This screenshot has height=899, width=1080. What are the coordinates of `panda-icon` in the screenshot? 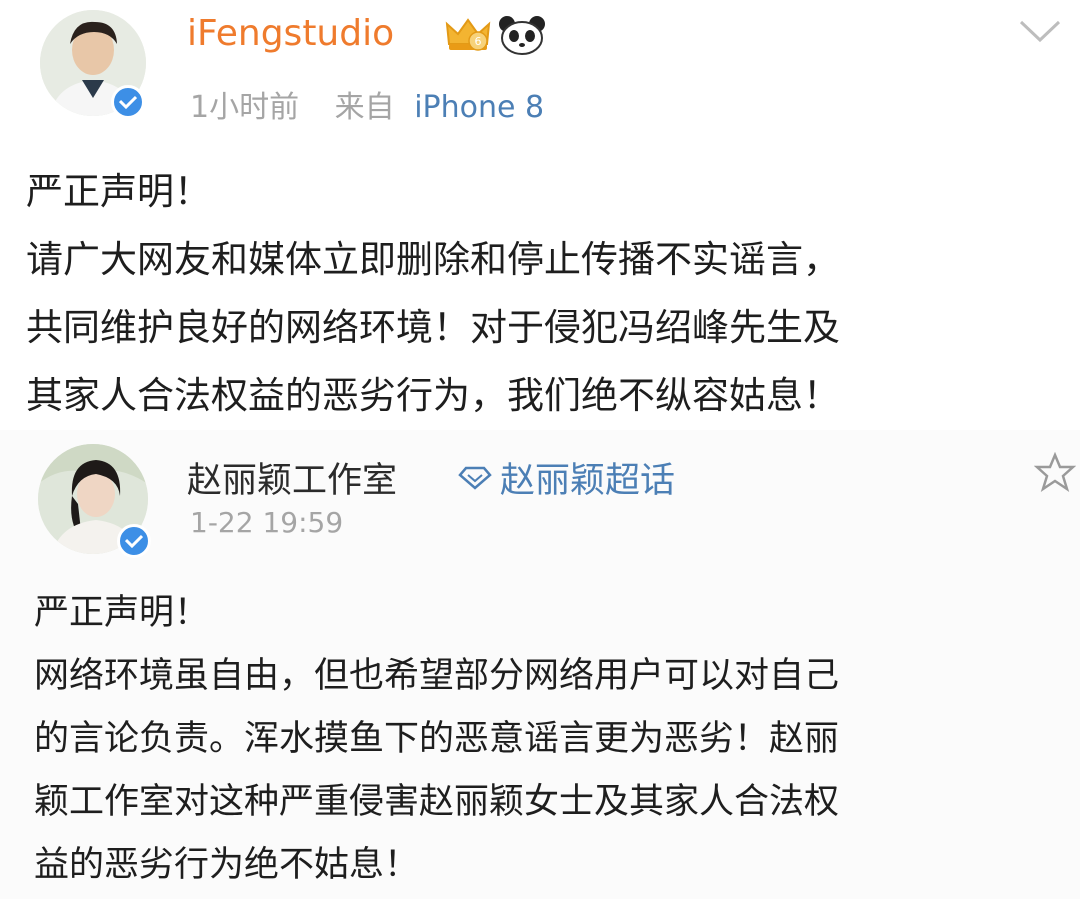 It's located at (522, 37).